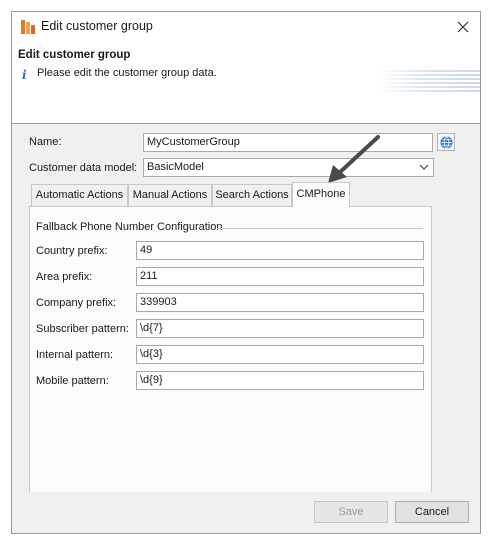 The width and height of the screenshot is (493, 536). What do you see at coordinates (76, 303) in the screenshot?
I see `company-prefix-label: Company prefix:` at bounding box center [76, 303].